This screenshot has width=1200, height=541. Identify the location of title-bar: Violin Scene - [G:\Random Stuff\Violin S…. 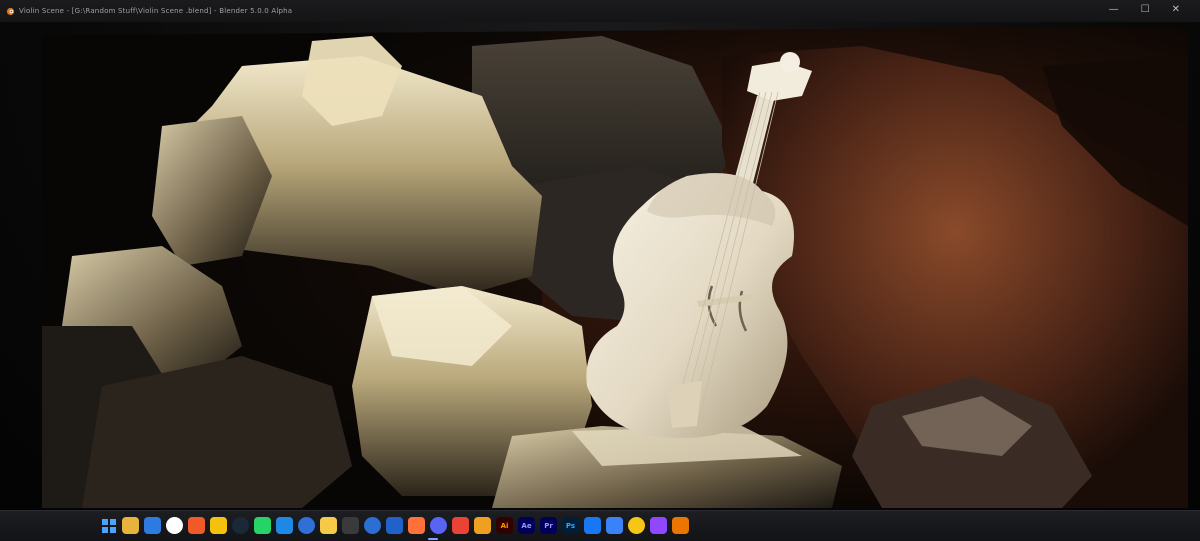
(600, 11).